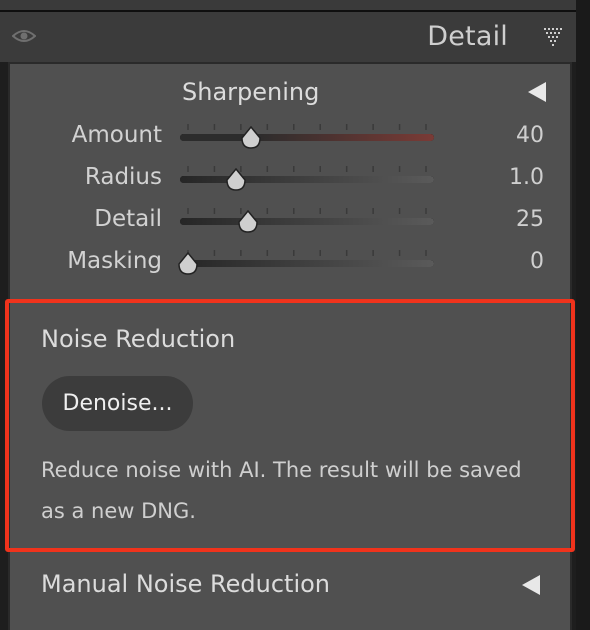 The image size is (590, 630). I want to click on masking-slider-ticks, so click(307, 253).